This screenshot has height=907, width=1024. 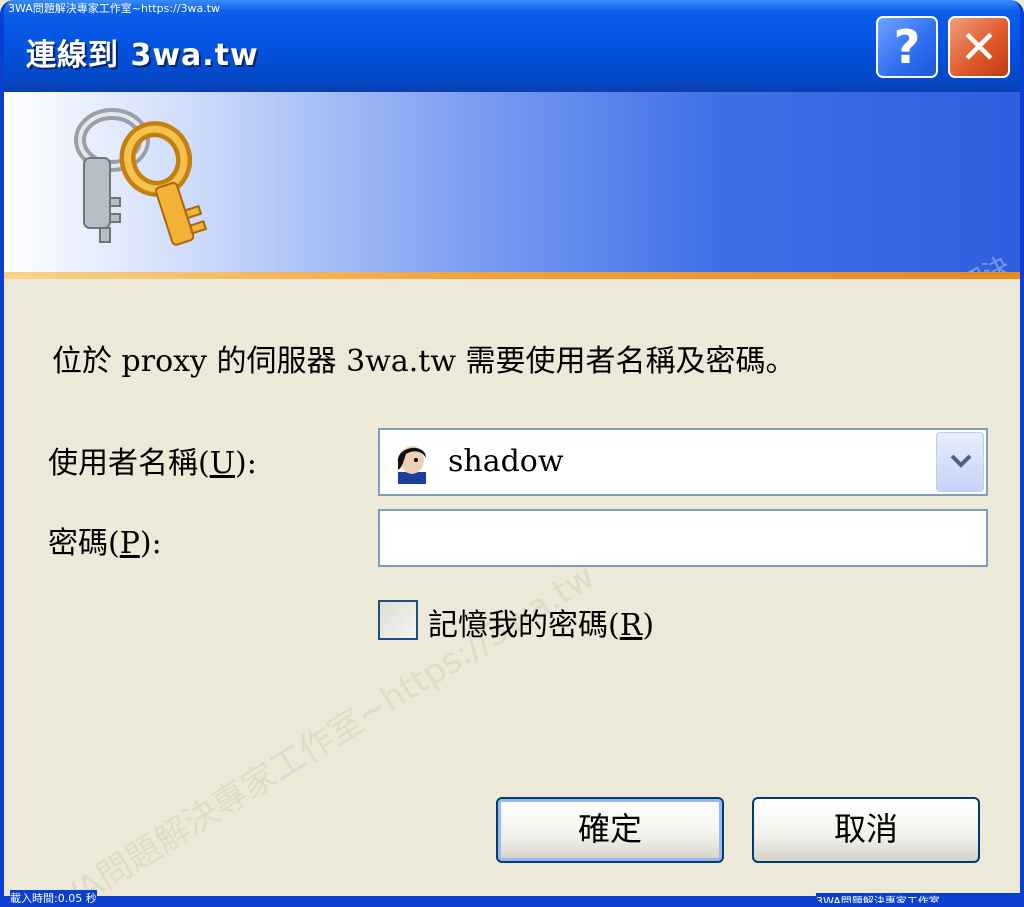 What do you see at coordinates (683, 538) in the screenshot?
I see `password-field` at bounding box center [683, 538].